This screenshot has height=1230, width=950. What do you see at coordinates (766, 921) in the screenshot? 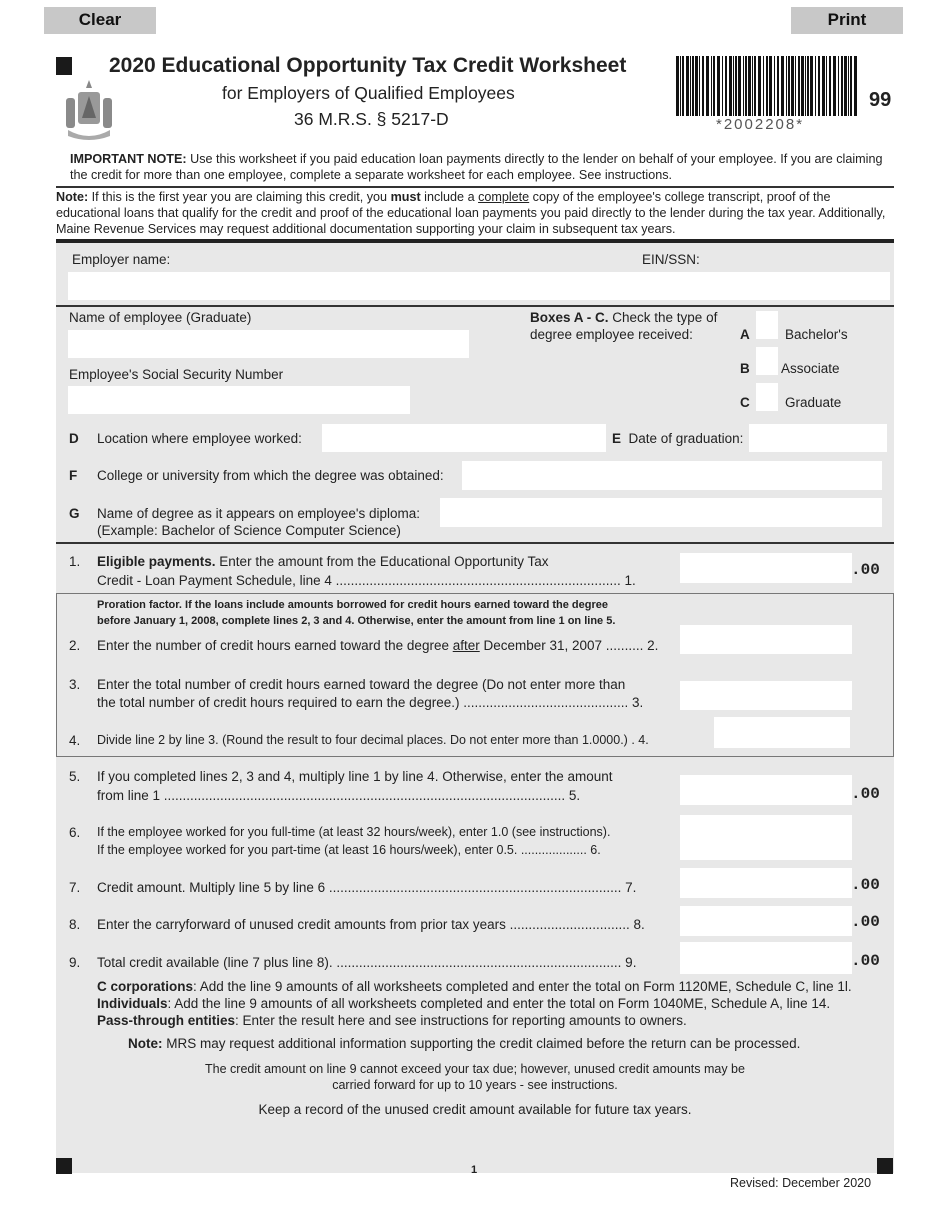
I see `line-8-input` at bounding box center [766, 921].